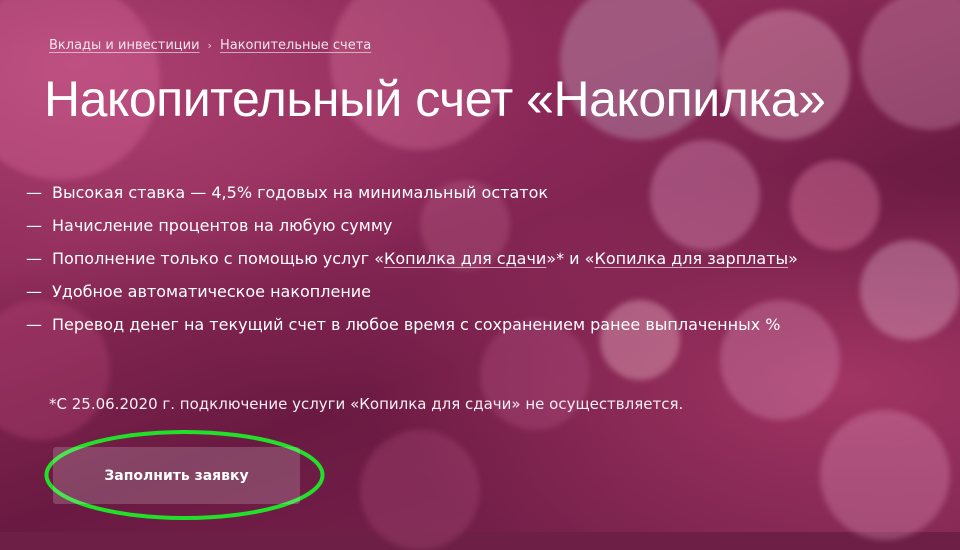  I want to click on chevron-right-icon: ›, so click(209, 45).